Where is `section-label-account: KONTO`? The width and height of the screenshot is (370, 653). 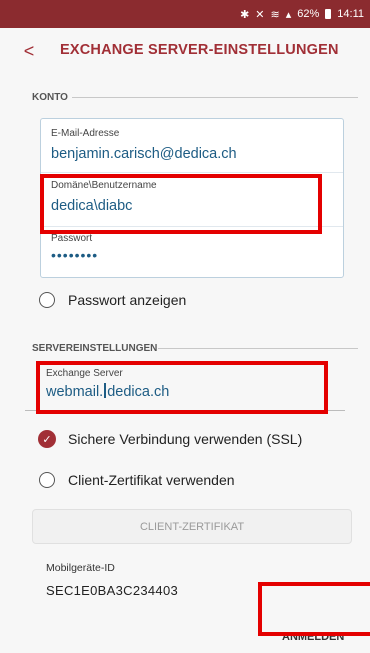
section-label-account: KONTO is located at coordinates (50, 97).